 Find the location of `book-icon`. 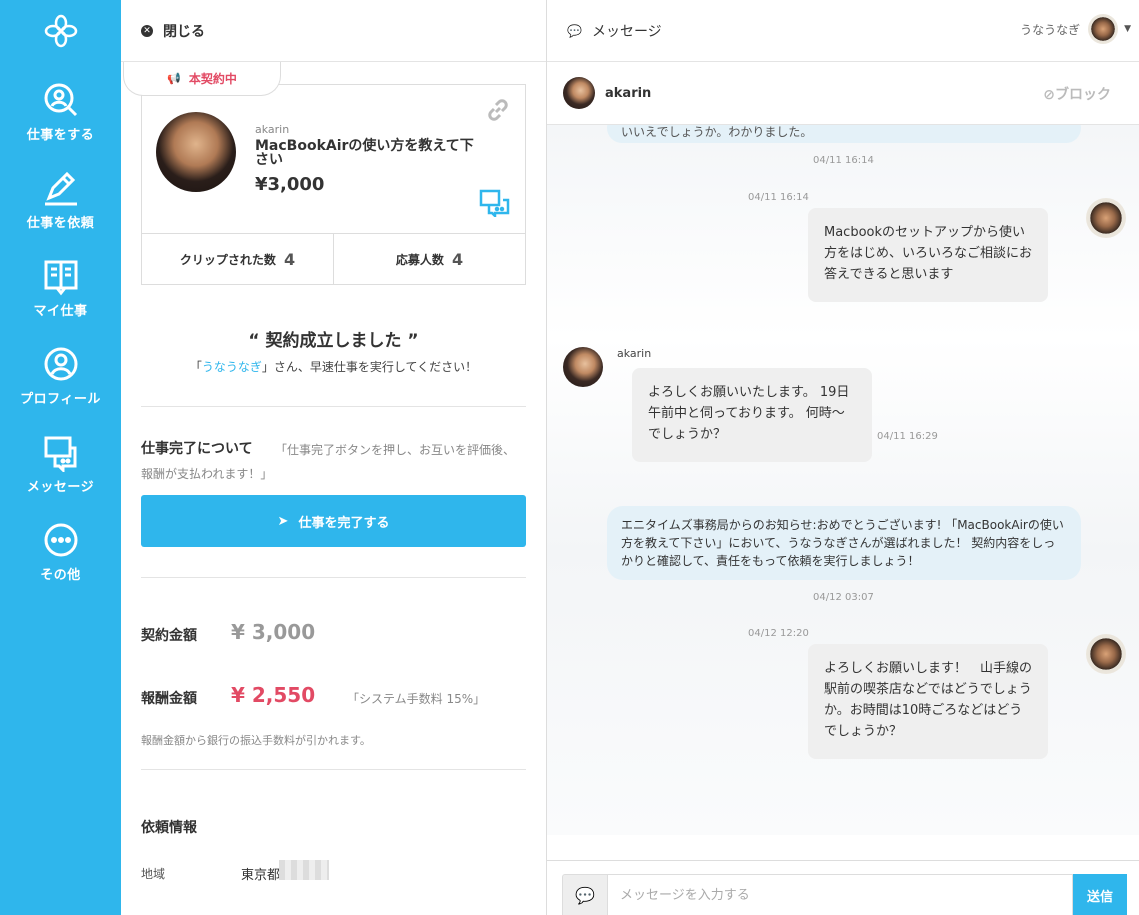

book-icon is located at coordinates (60, 278).